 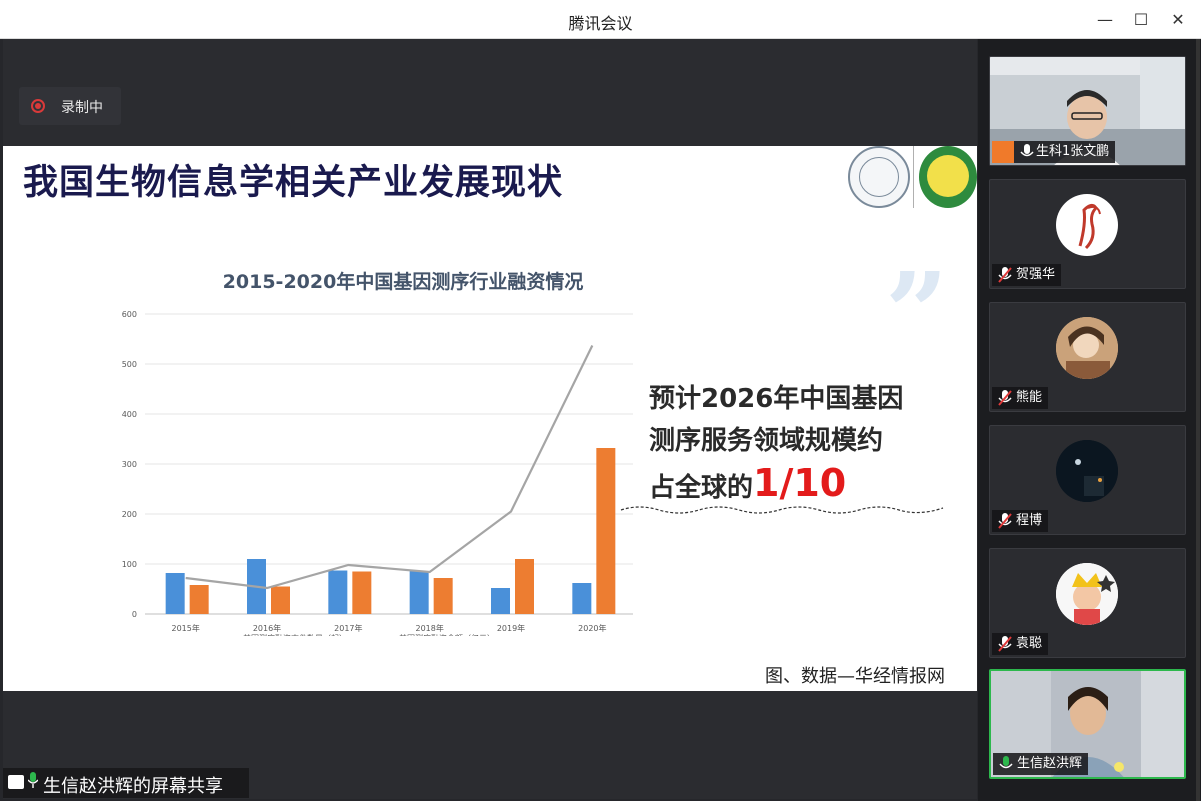 What do you see at coordinates (1029, 520) in the screenshot?
I see `participant-name: 程博` at bounding box center [1029, 520].